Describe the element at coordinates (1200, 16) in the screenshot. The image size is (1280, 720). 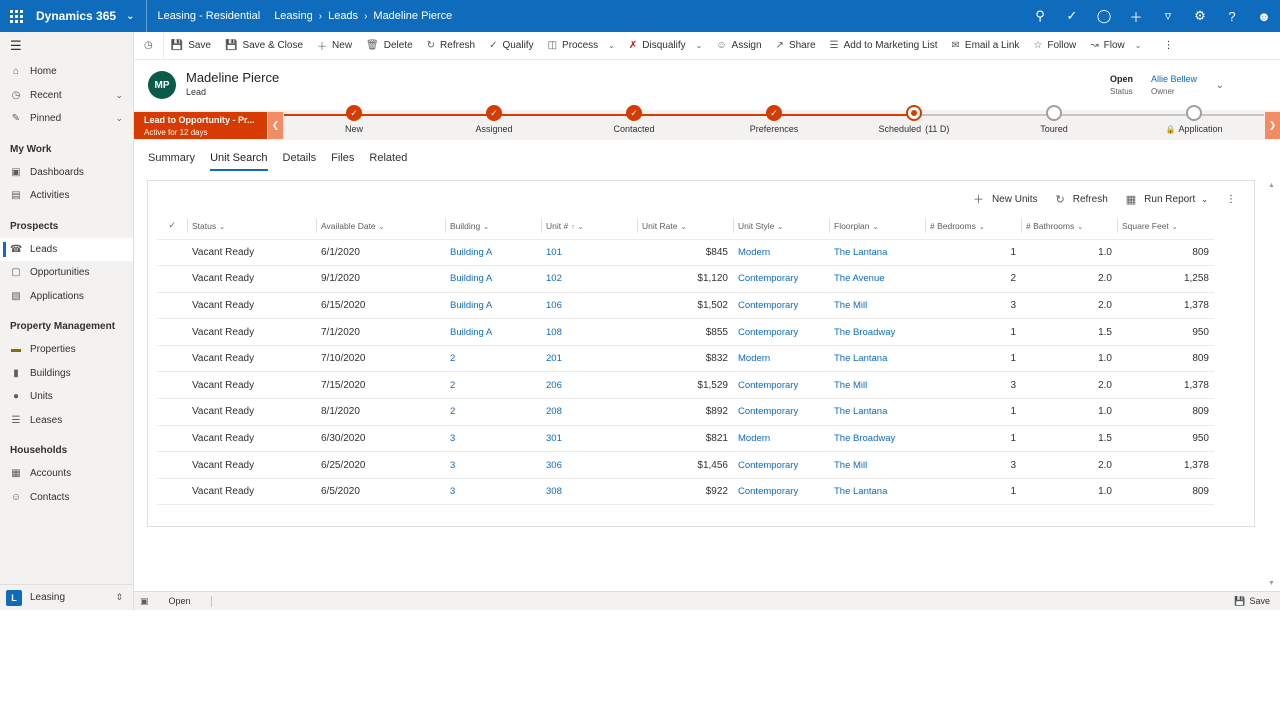
I see `settings-icon: ⚙` at that location.